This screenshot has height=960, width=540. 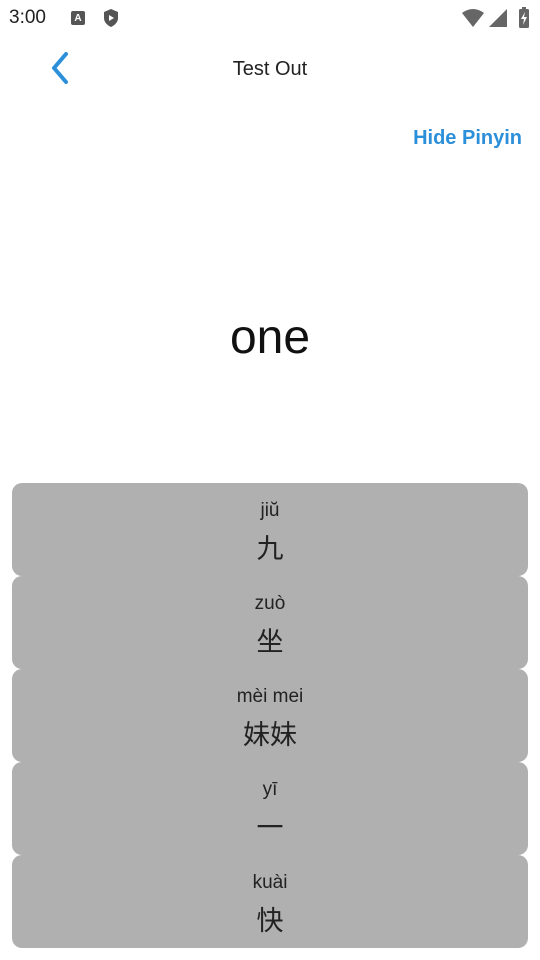 What do you see at coordinates (111, 20) in the screenshot?
I see `shield-play-icon` at bounding box center [111, 20].